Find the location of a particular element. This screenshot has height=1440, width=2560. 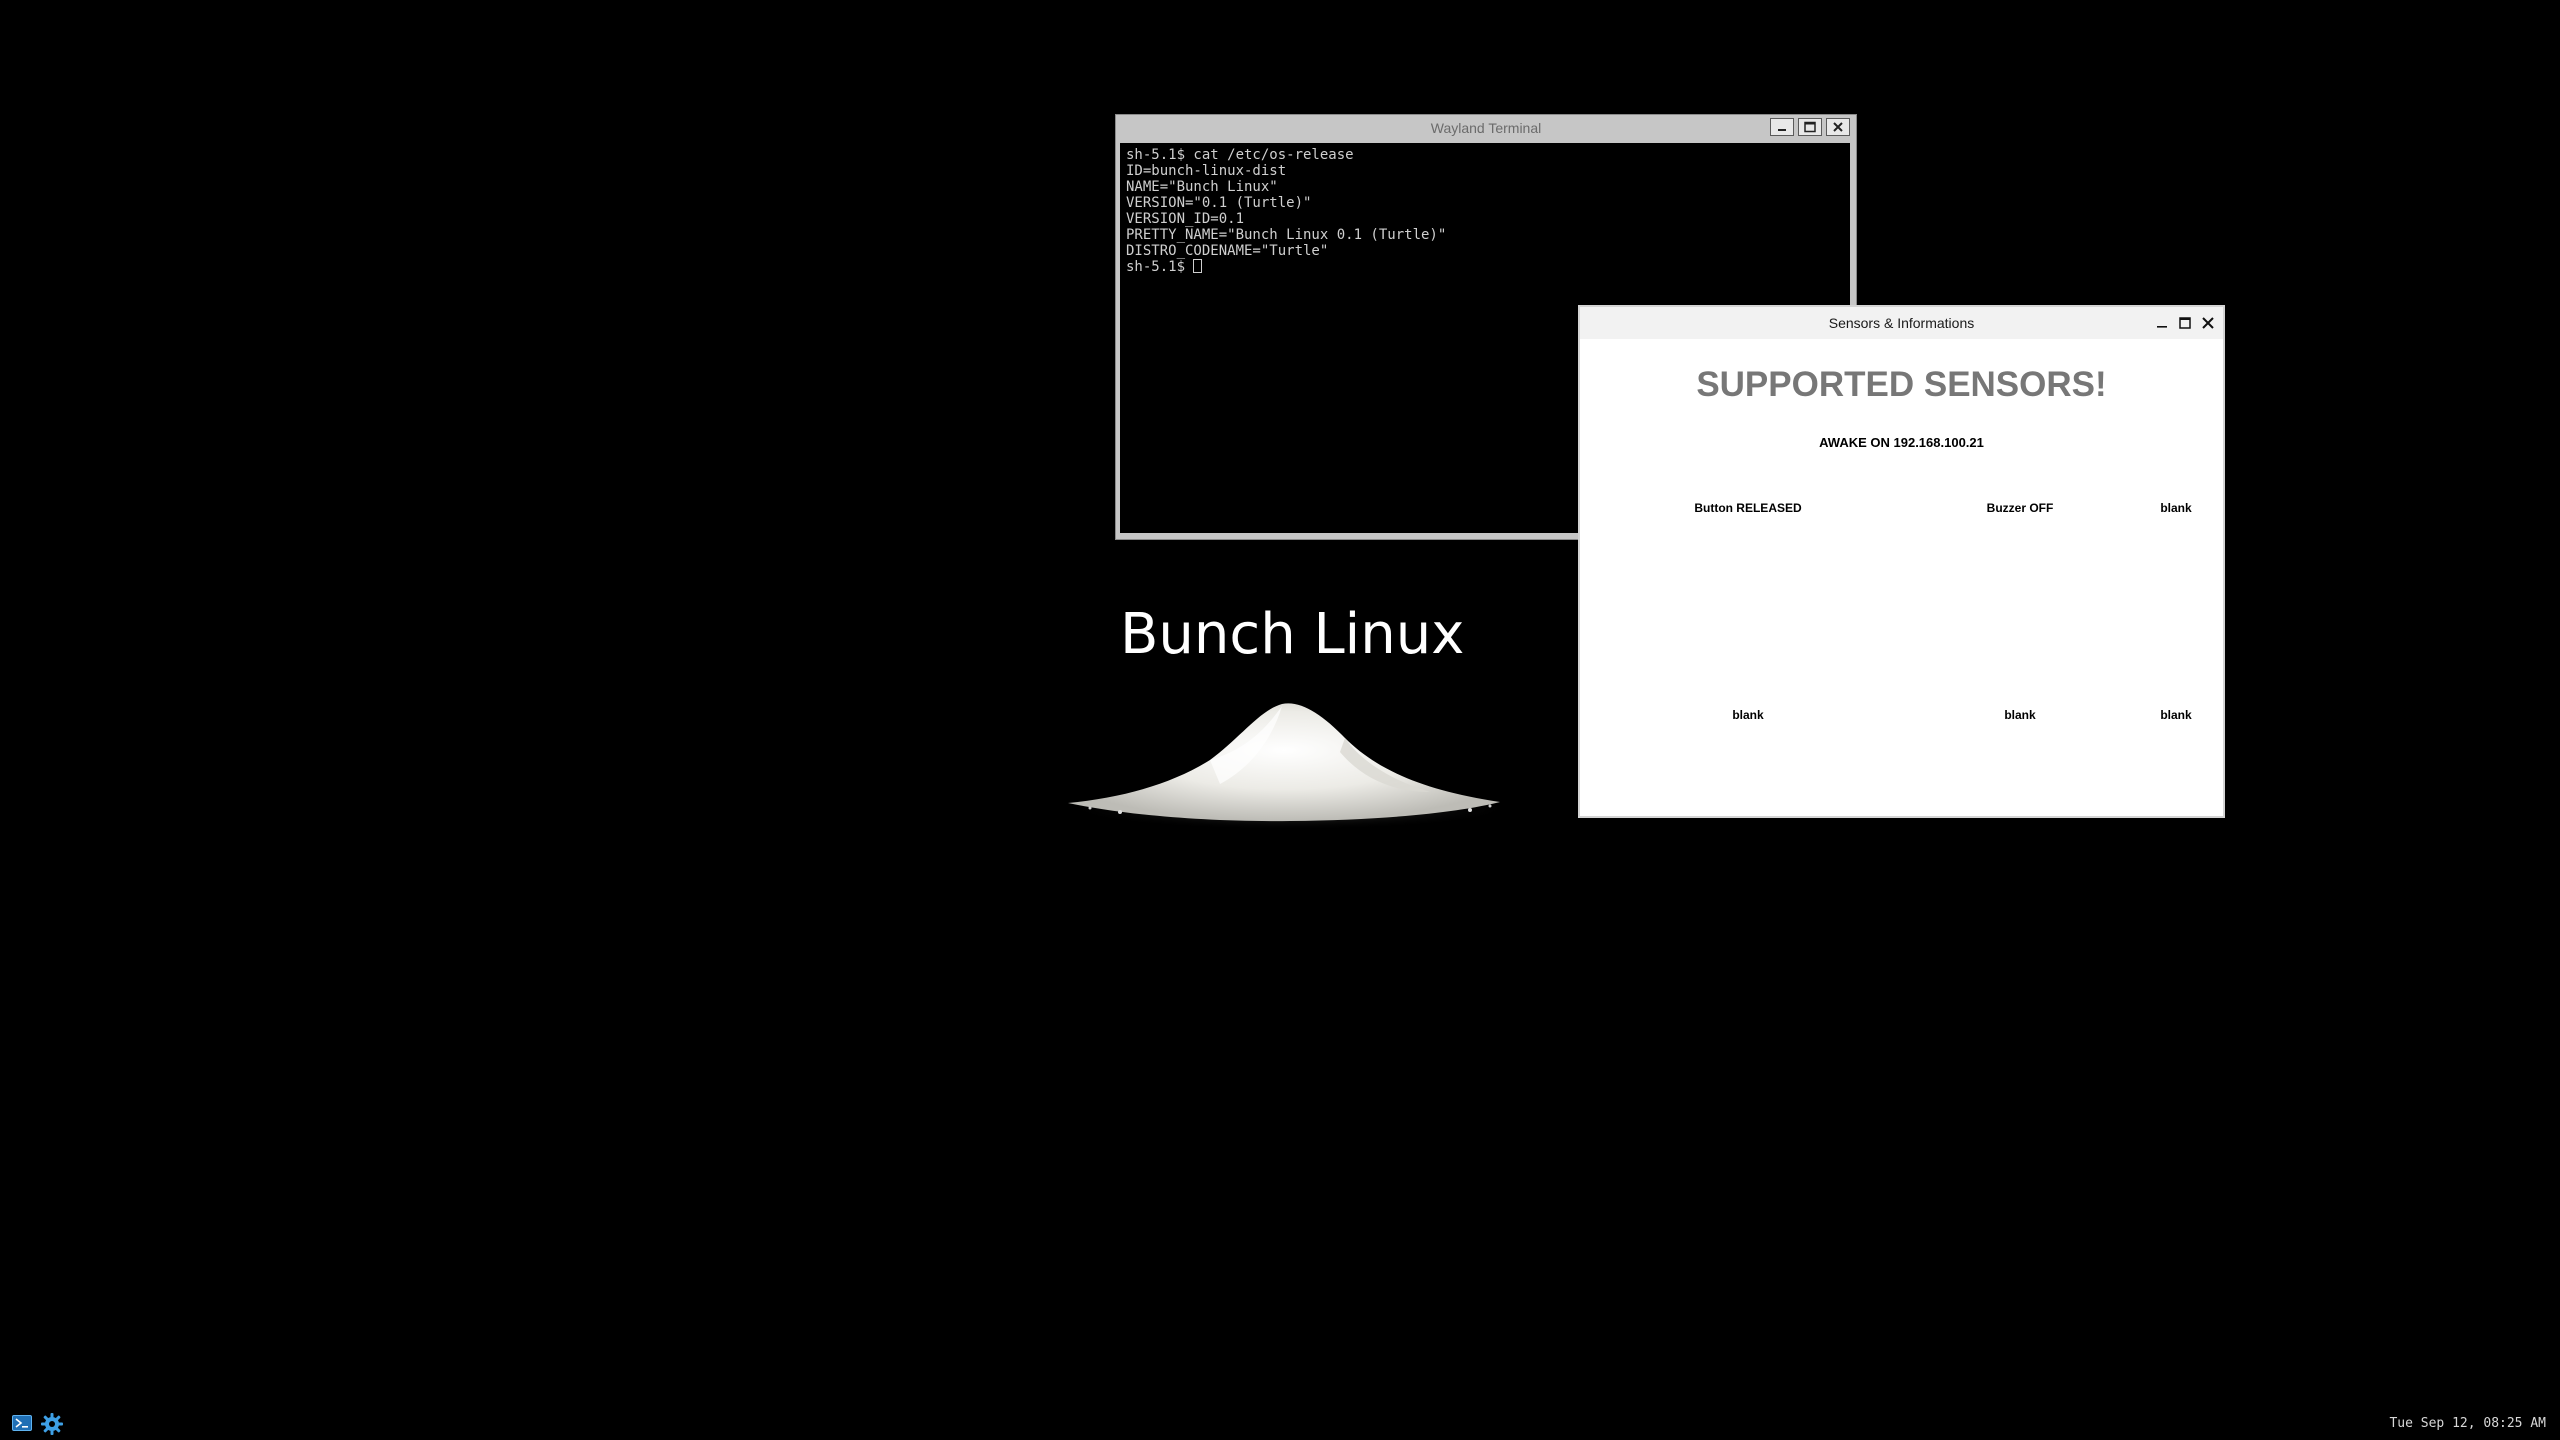

terminal-line: VERSION="0.1 (Turtle)" is located at coordinates (1219, 203).